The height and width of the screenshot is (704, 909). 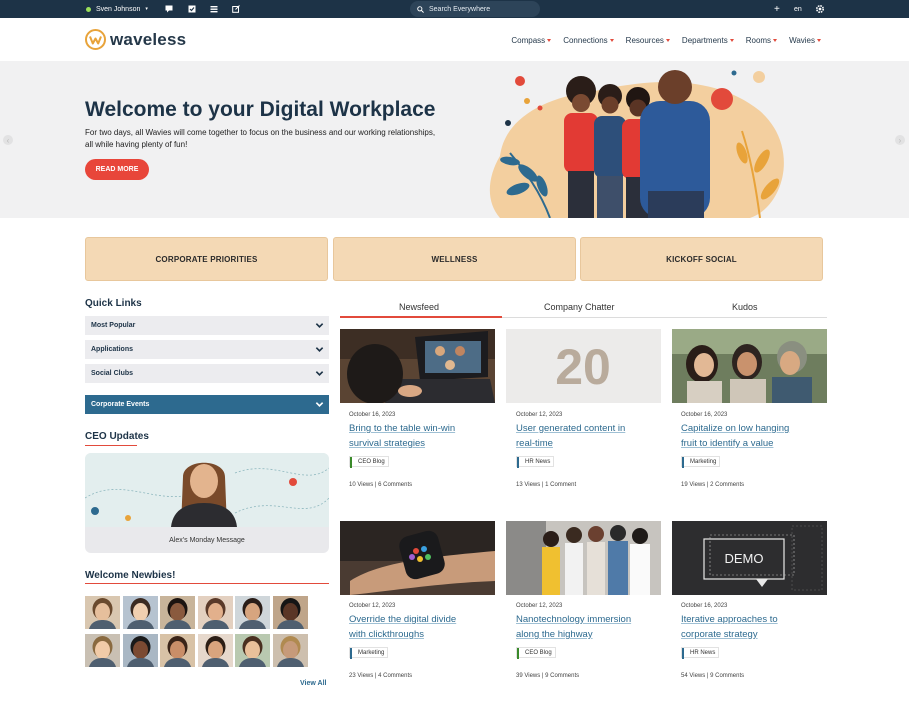 I want to click on card-title-line: Iterative approaches to, so click(x=756, y=619).